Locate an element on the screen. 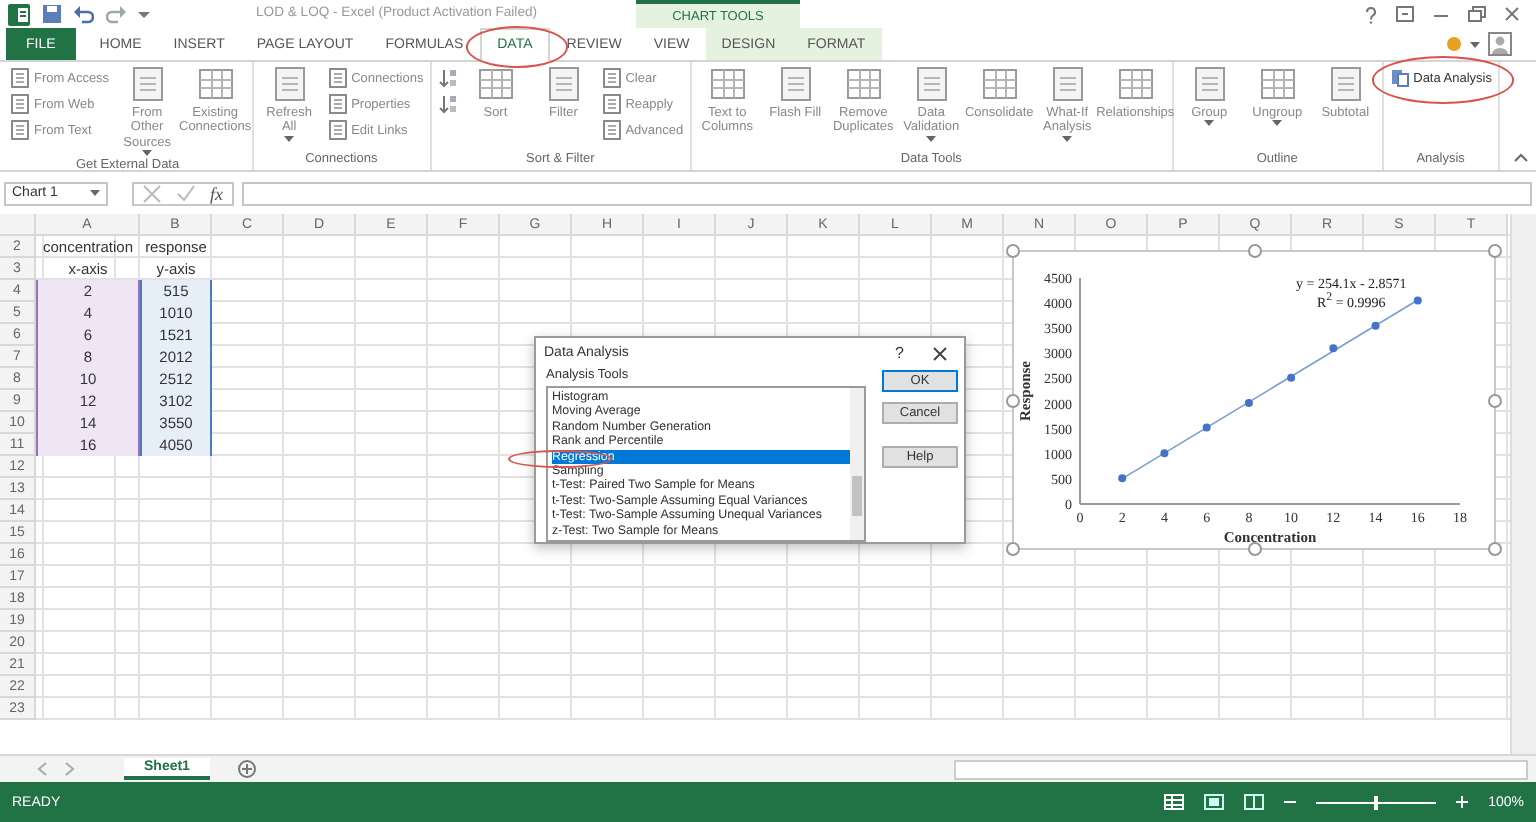  help-button: ? is located at coordinates (899, 353).